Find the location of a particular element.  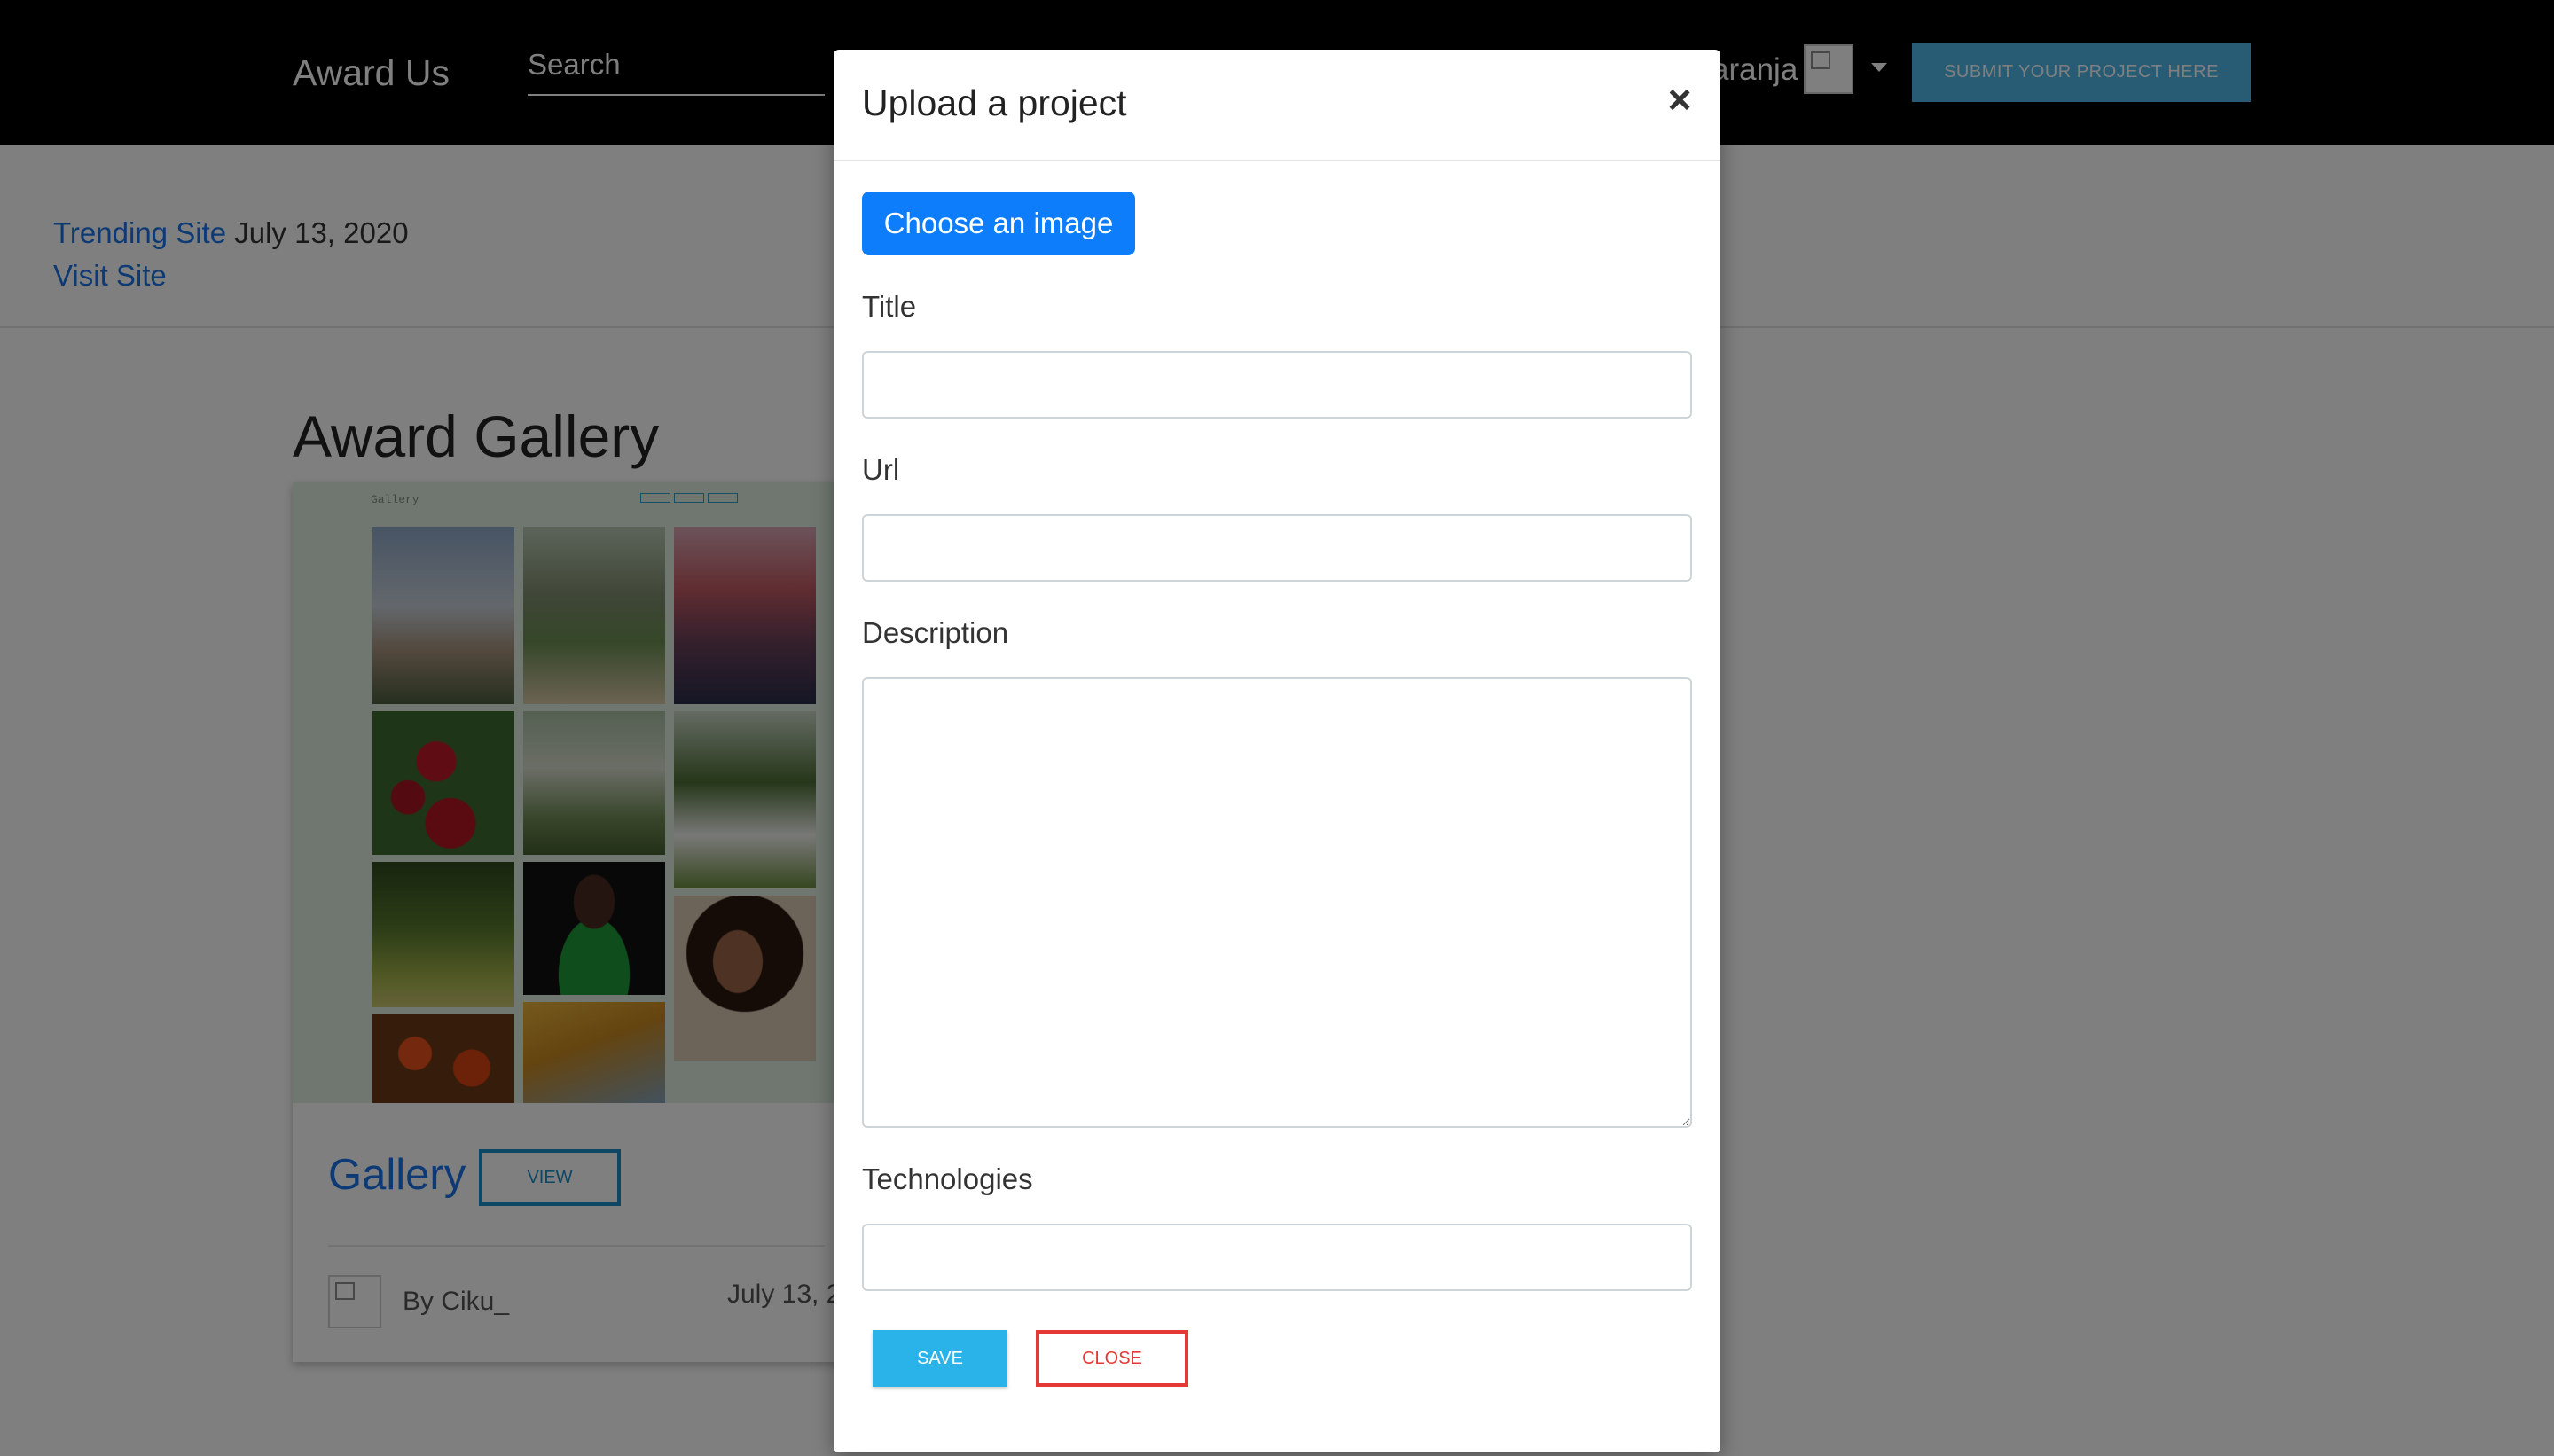

url-input is located at coordinates (1277, 548).